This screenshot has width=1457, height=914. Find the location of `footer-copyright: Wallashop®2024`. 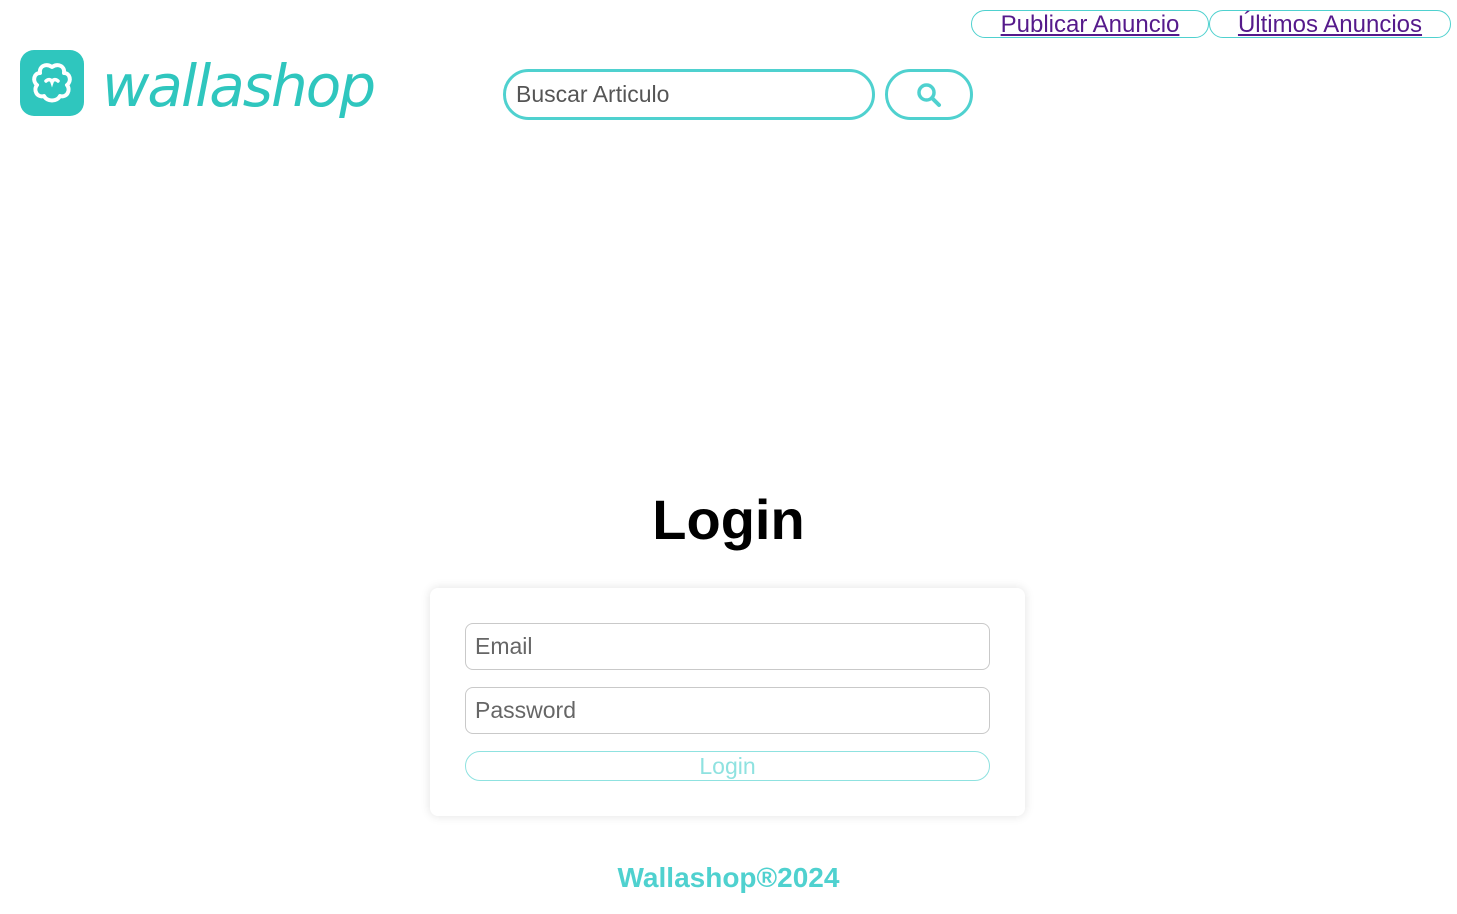

footer-copyright: Wallashop®2024 is located at coordinates (728, 877).